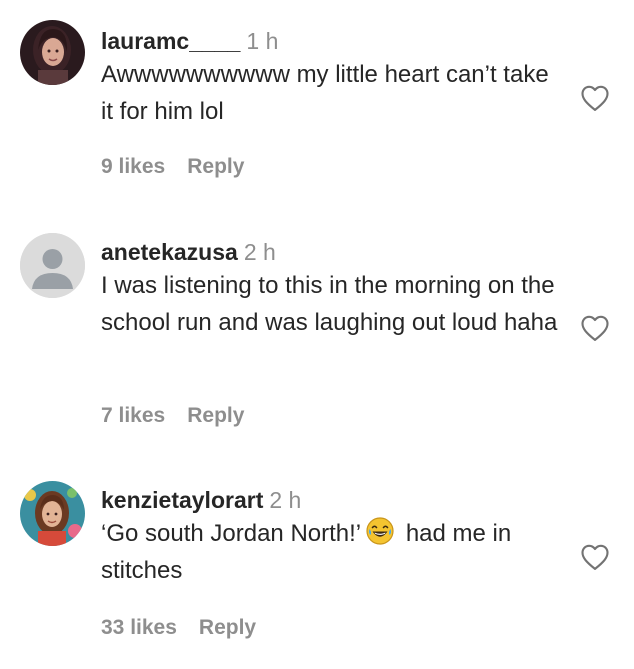 The width and height of the screenshot is (634, 669). What do you see at coordinates (178, 628) in the screenshot?
I see `comment-meta: 33 likes Reply` at bounding box center [178, 628].